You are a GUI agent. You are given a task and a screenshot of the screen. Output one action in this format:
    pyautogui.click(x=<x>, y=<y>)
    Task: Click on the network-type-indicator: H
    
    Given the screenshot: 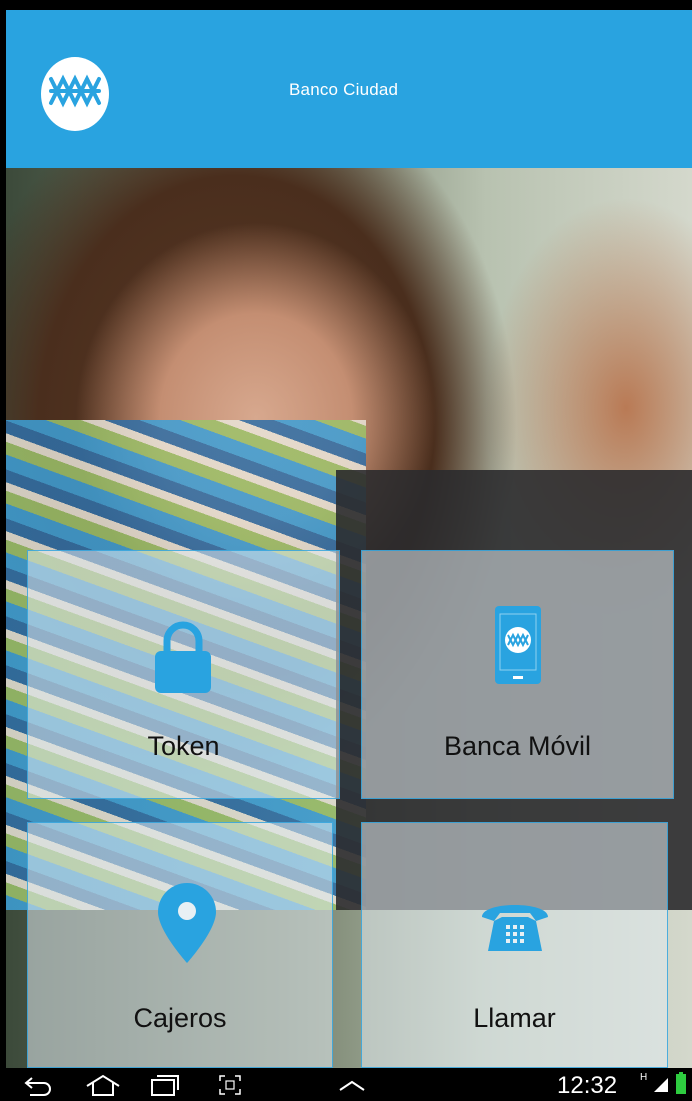 What is the action you would take?
    pyautogui.click(x=644, y=1077)
    